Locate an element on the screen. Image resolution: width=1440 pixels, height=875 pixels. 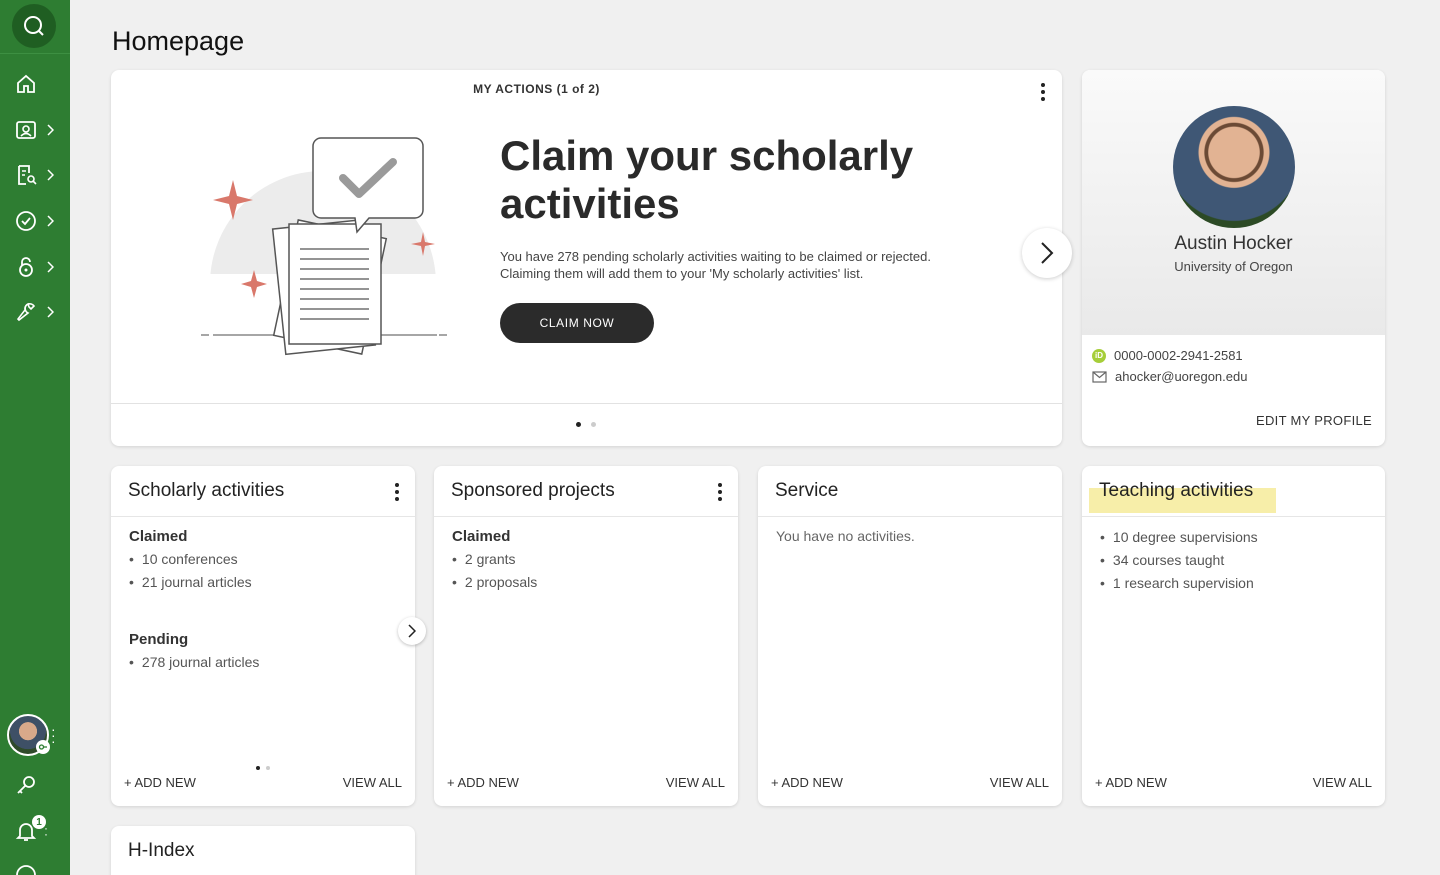
verified-icon is located at coordinates (26, 221).